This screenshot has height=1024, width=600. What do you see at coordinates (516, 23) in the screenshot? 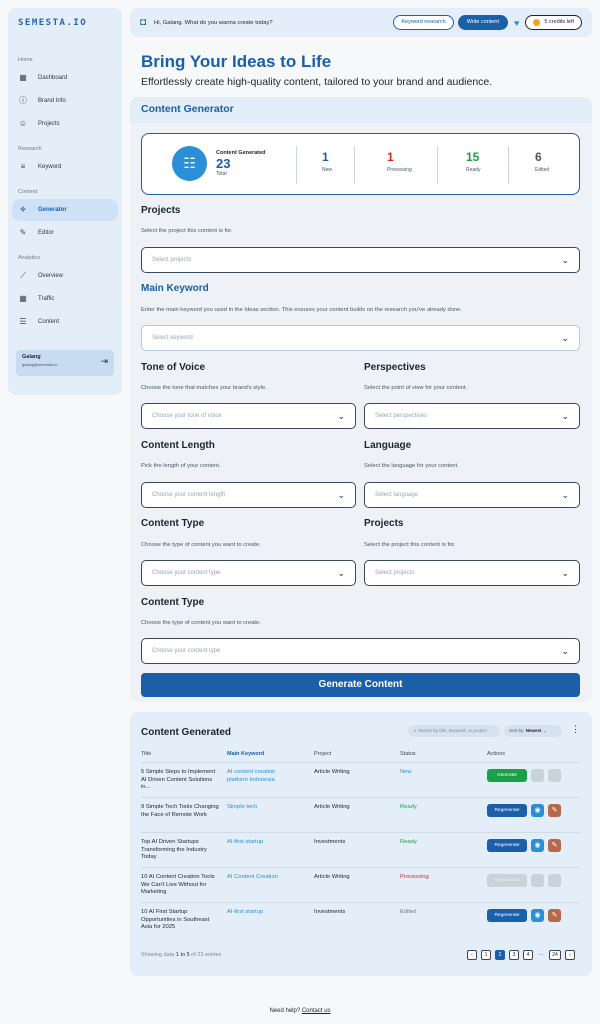
I see `heart-icon: ♥` at bounding box center [516, 23].